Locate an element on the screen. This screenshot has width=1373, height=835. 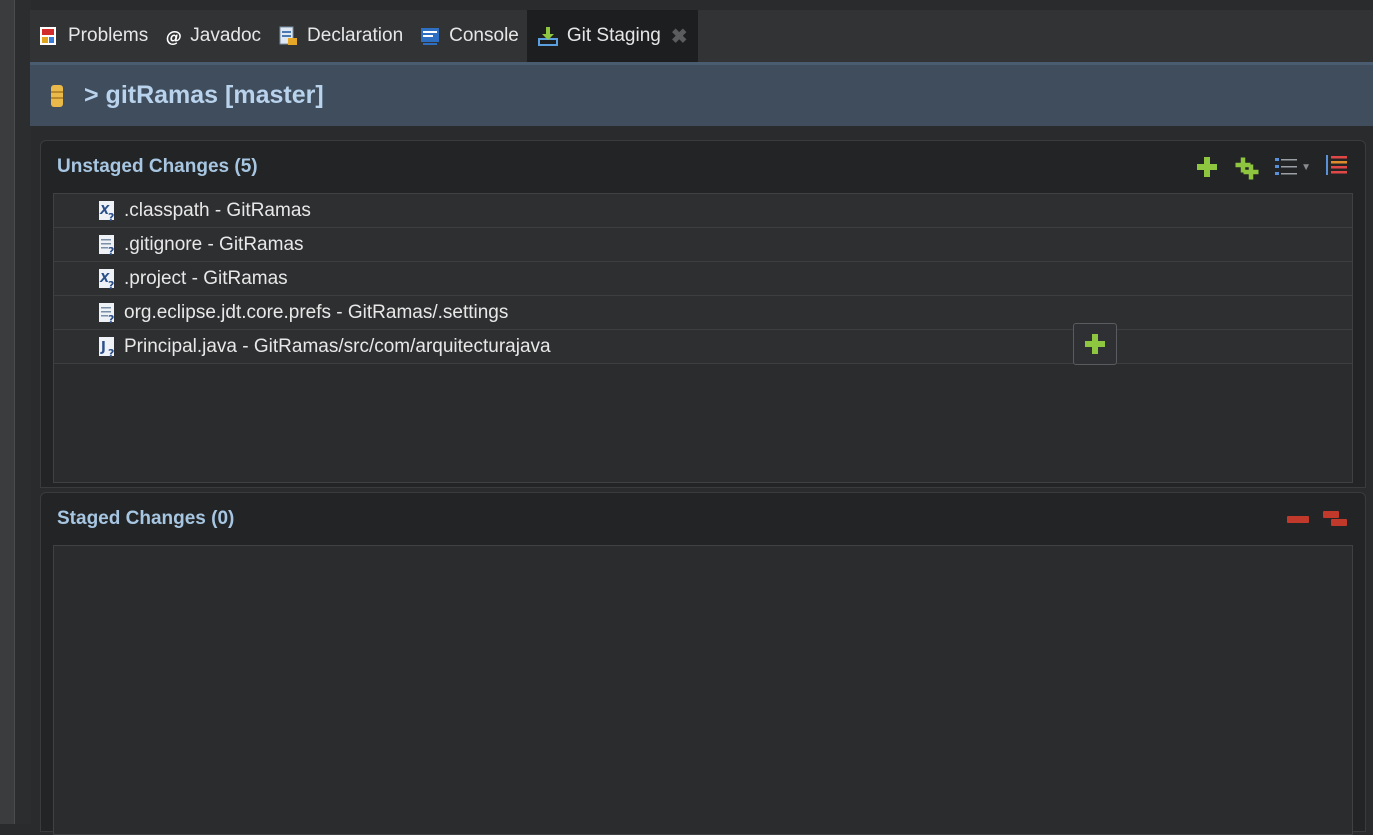
unstage-all-icon is located at coordinates (1336, 519).